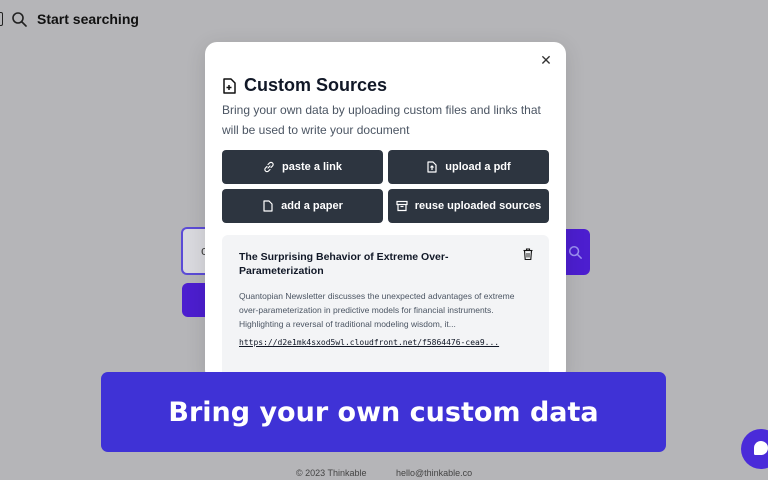  Describe the element at coordinates (312, 167) in the screenshot. I see `paste-link-label: paste a link` at that location.